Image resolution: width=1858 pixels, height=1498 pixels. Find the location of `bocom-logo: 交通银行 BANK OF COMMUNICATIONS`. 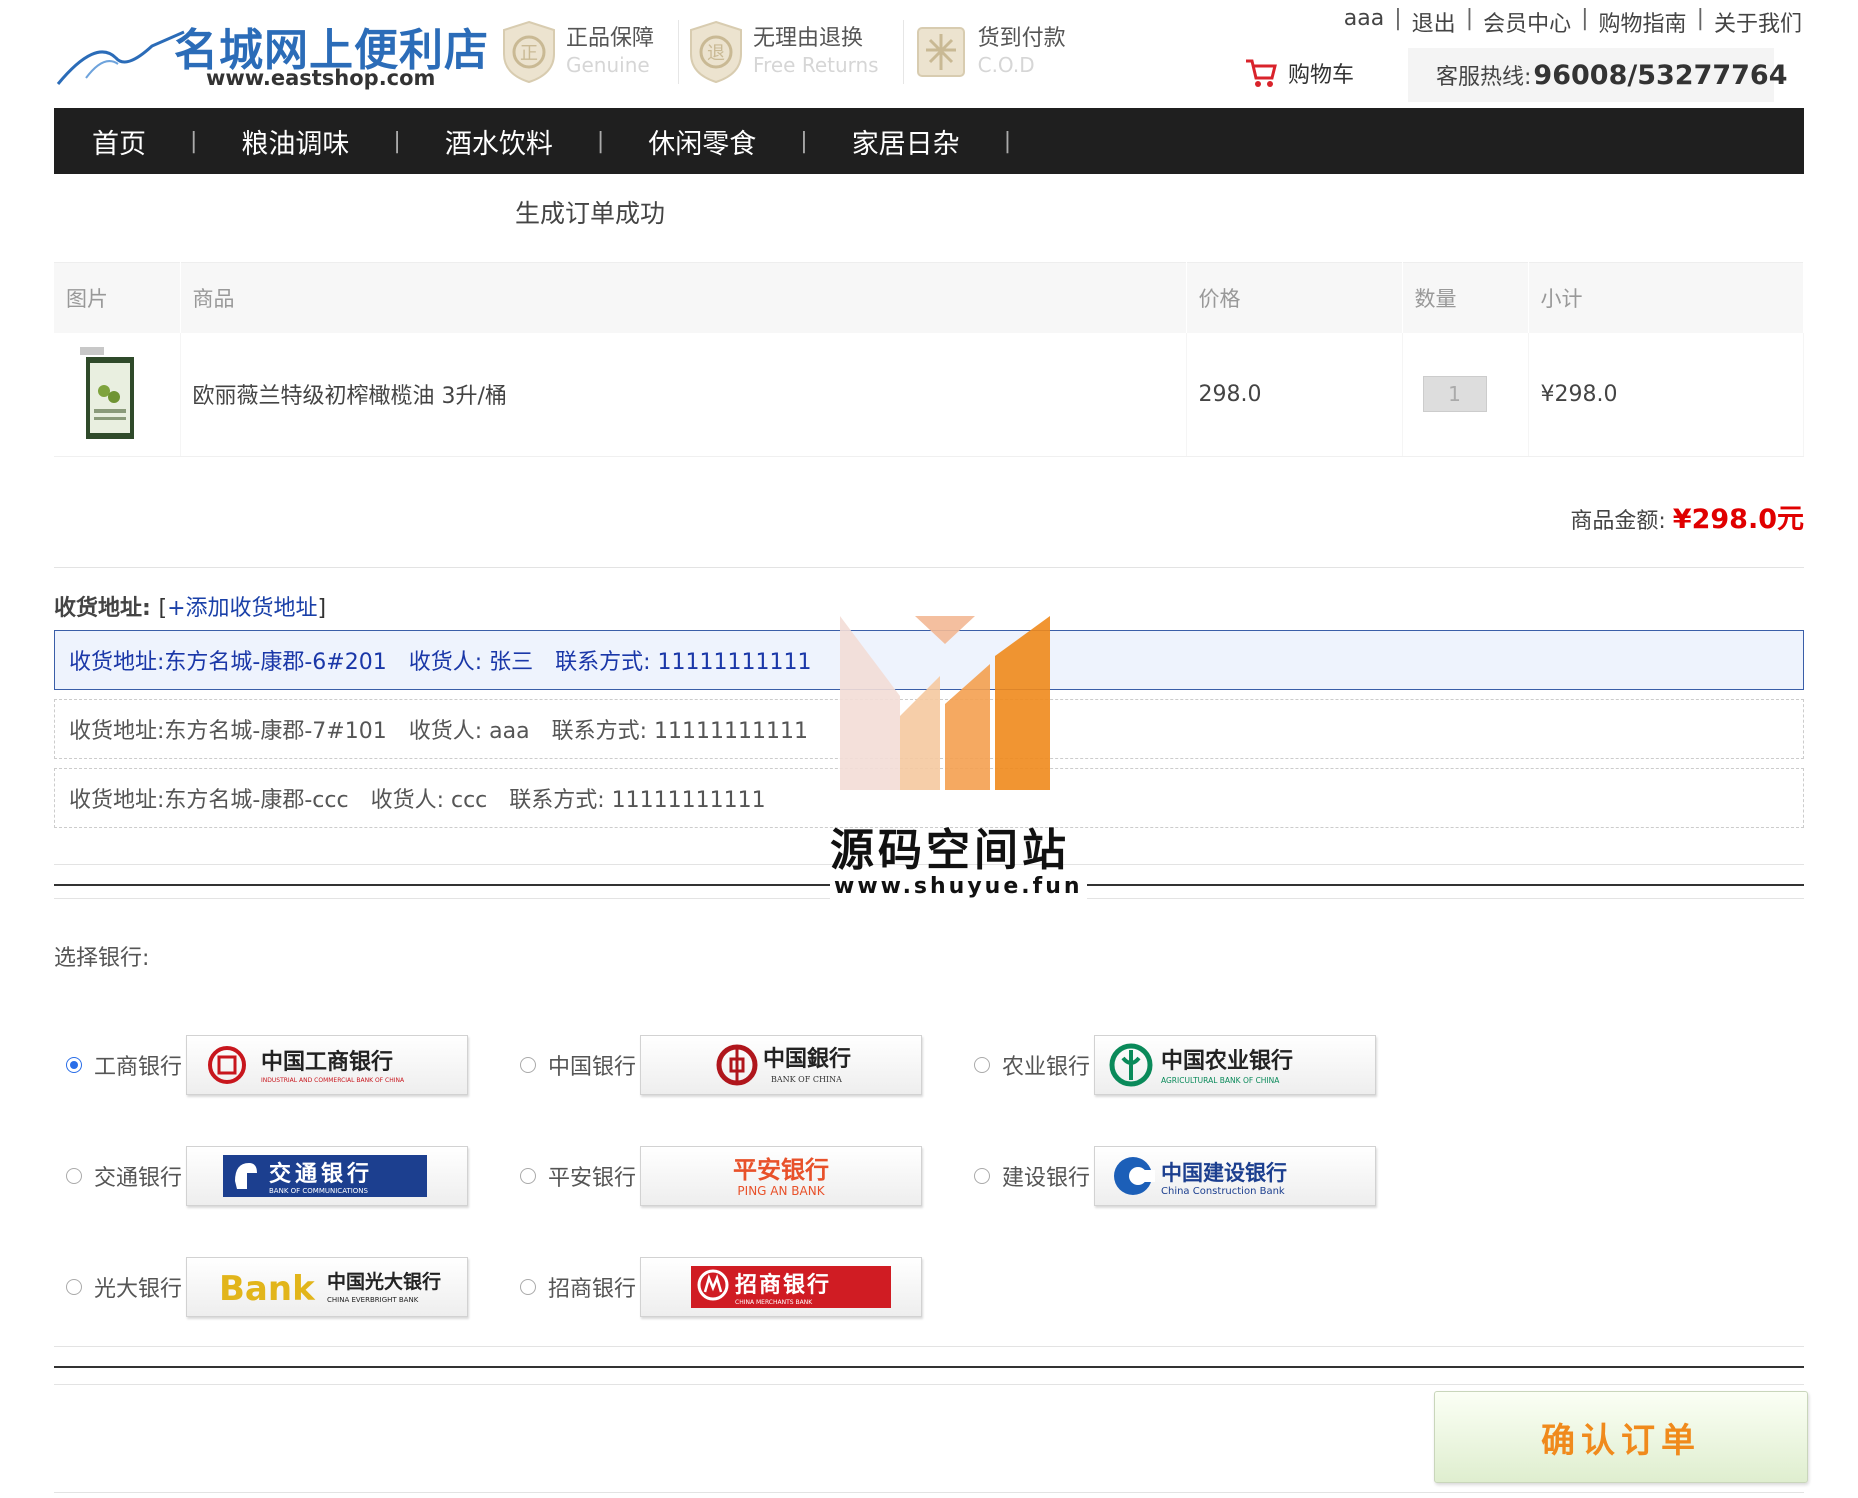

bocom-logo: 交通银行 BANK OF COMMUNICATIONS is located at coordinates (327, 1176).